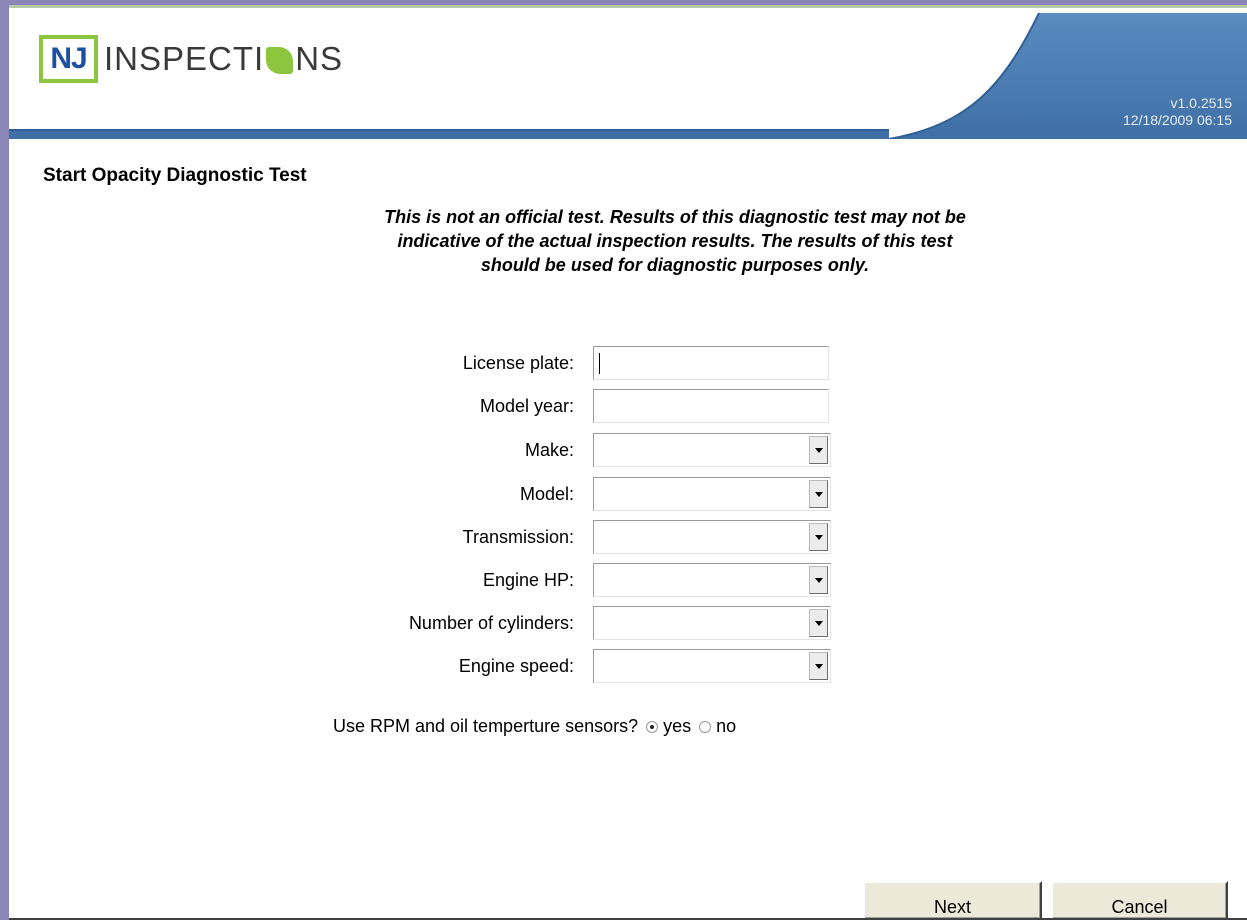 The image size is (1247, 920). I want to click on engine-hp-dropdown-button, so click(818, 580).